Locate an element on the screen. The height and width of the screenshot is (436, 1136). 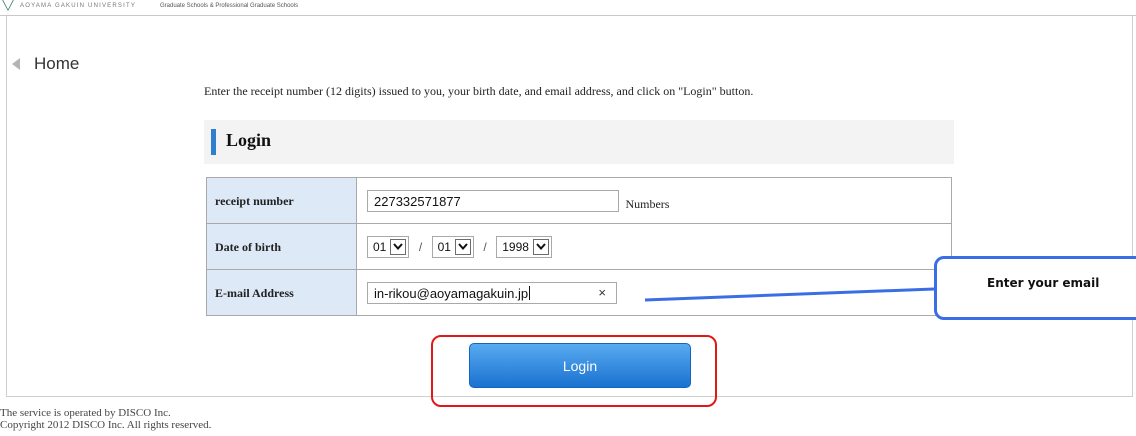
form-row-receipt: receipt number 227332571877 Numbers is located at coordinates (579, 200).